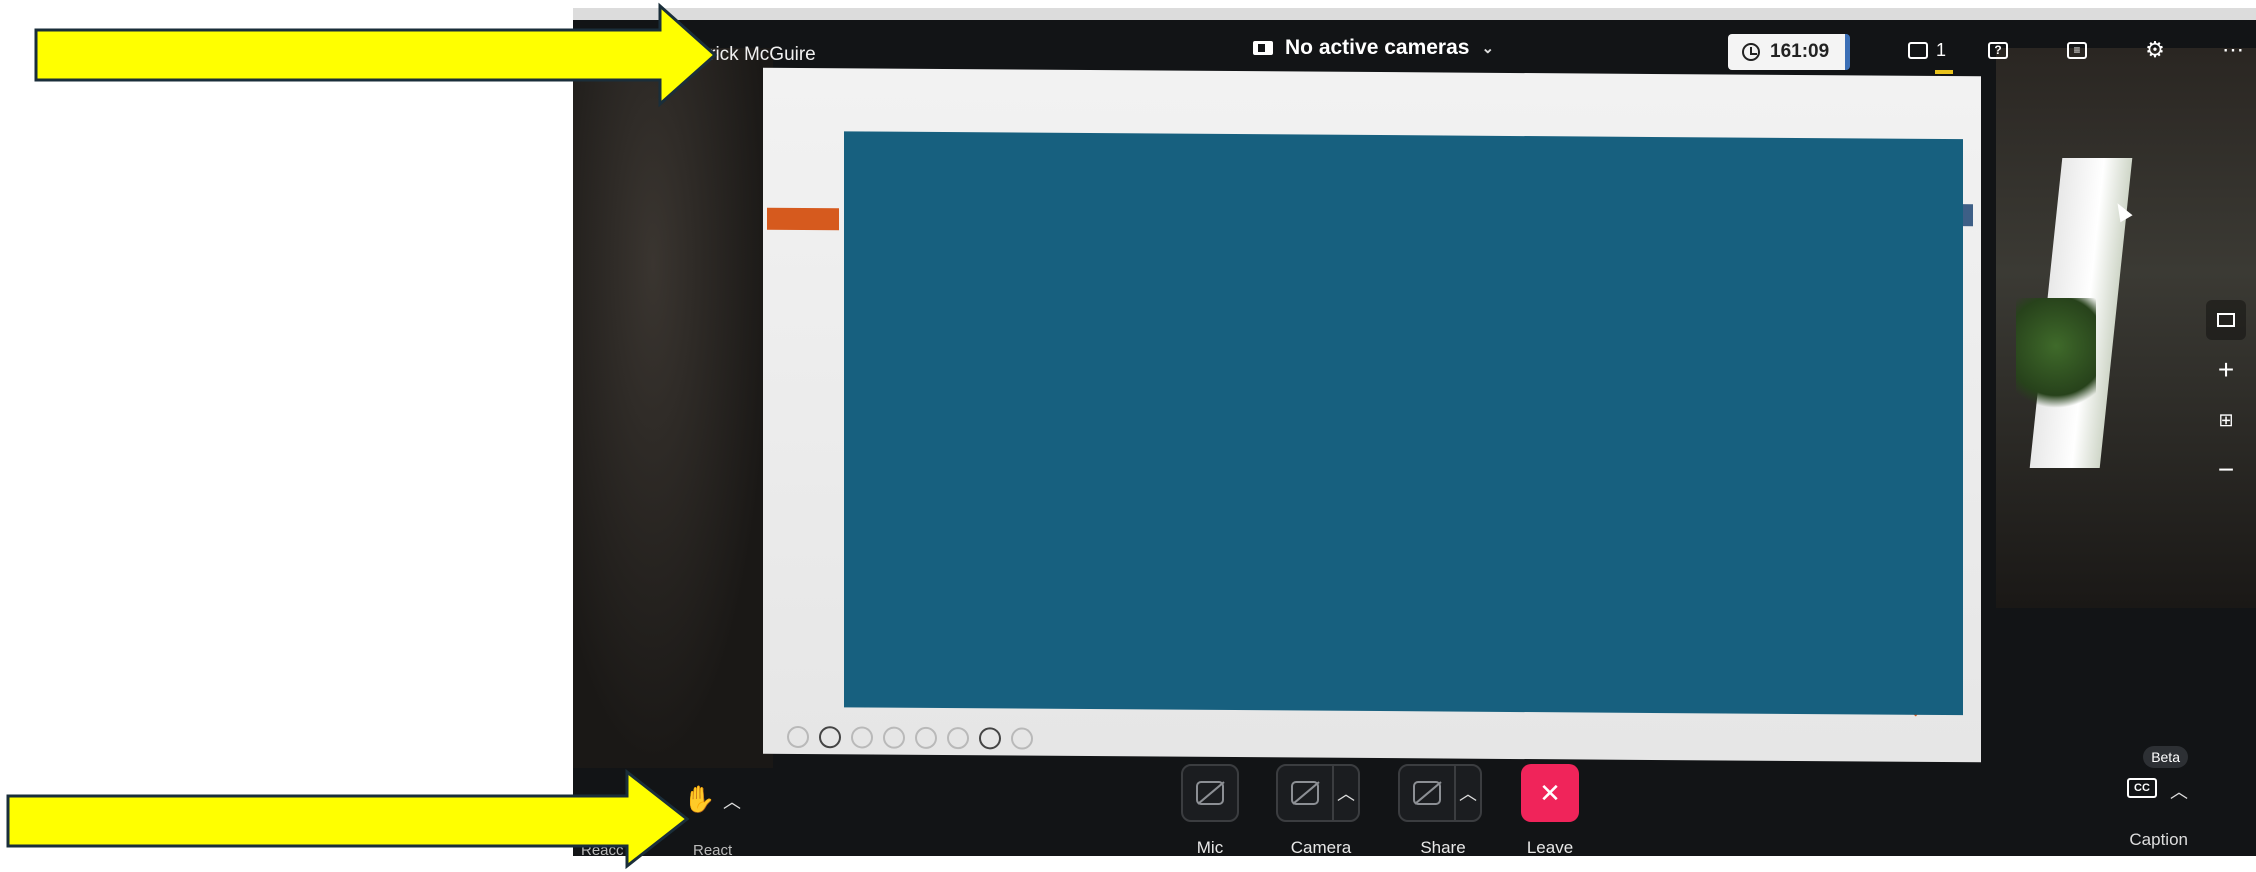  What do you see at coordinates (376, 55) in the screenshot?
I see `annotation-arrow-top` at bounding box center [376, 55].